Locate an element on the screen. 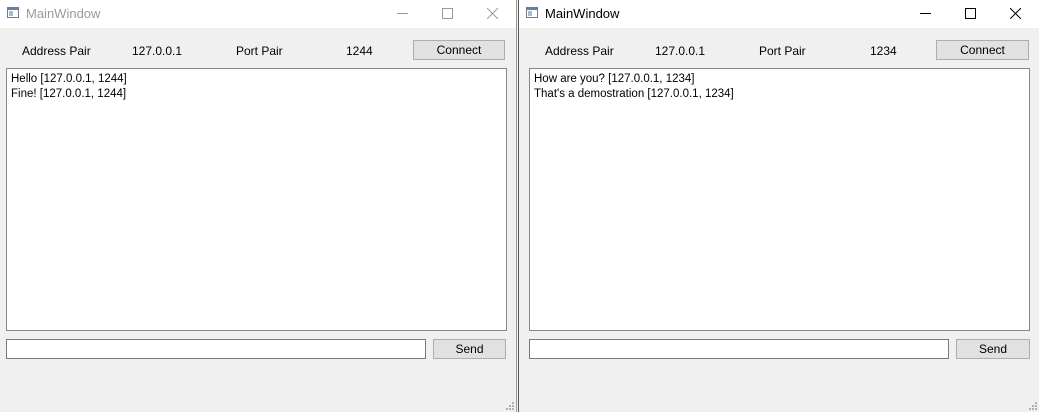  port-pair-value: 1244 is located at coordinates (359, 51).